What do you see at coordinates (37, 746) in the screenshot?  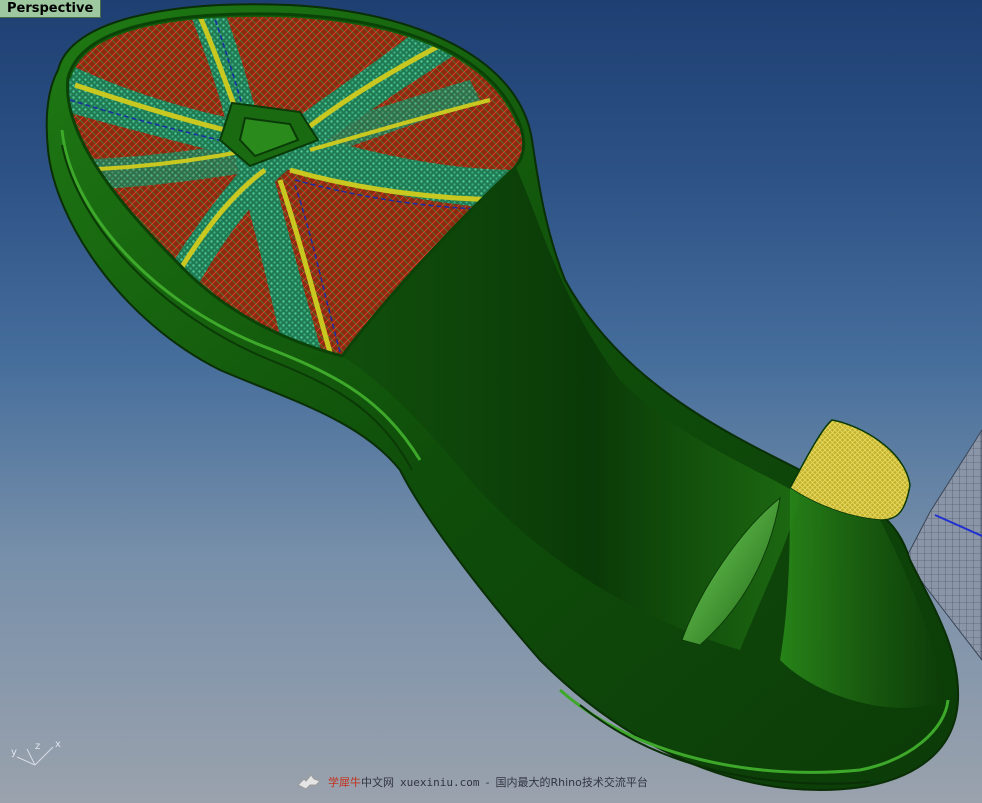 I see `axis-z-label: z` at bounding box center [37, 746].